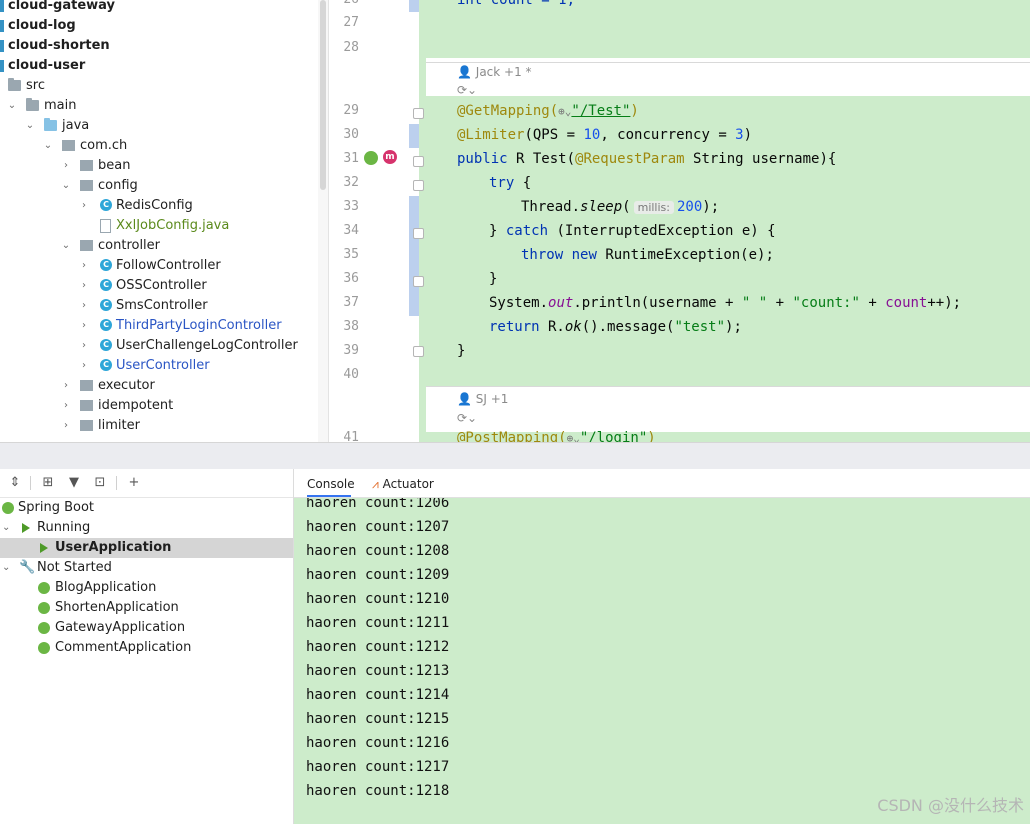 This screenshot has height=824, width=1030. What do you see at coordinates (378, 671) in the screenshot?
I see `console-line: haoren count:1213` at bounding box center [378, 671].